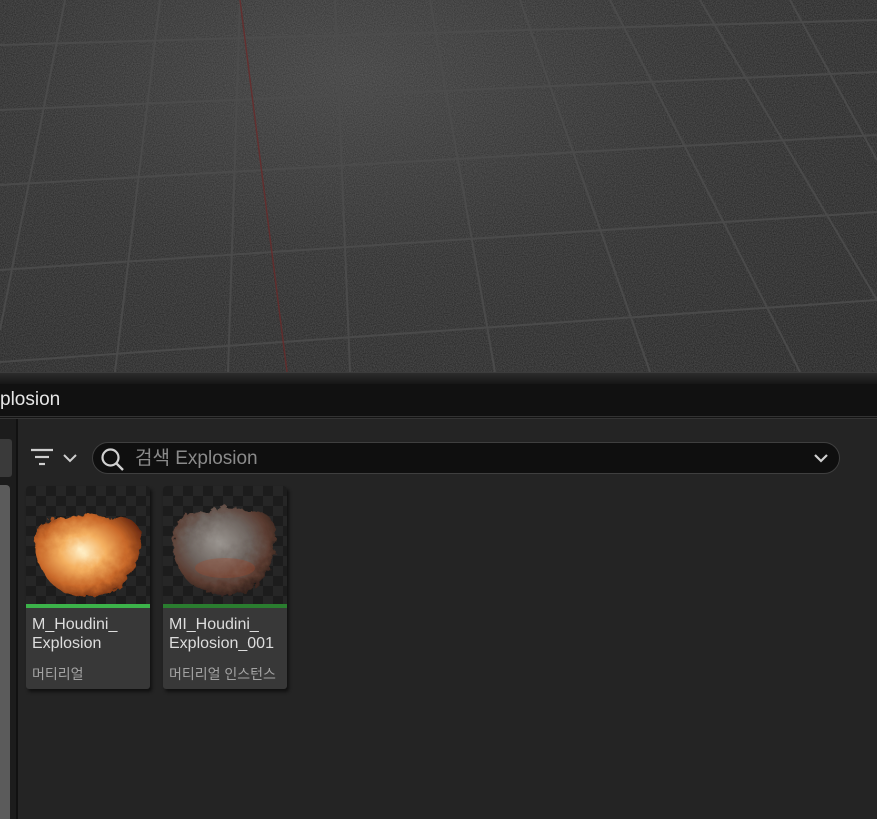 The height and width of the screenshot is (819, 877). I want to click on filter-button, so click(54, 459).